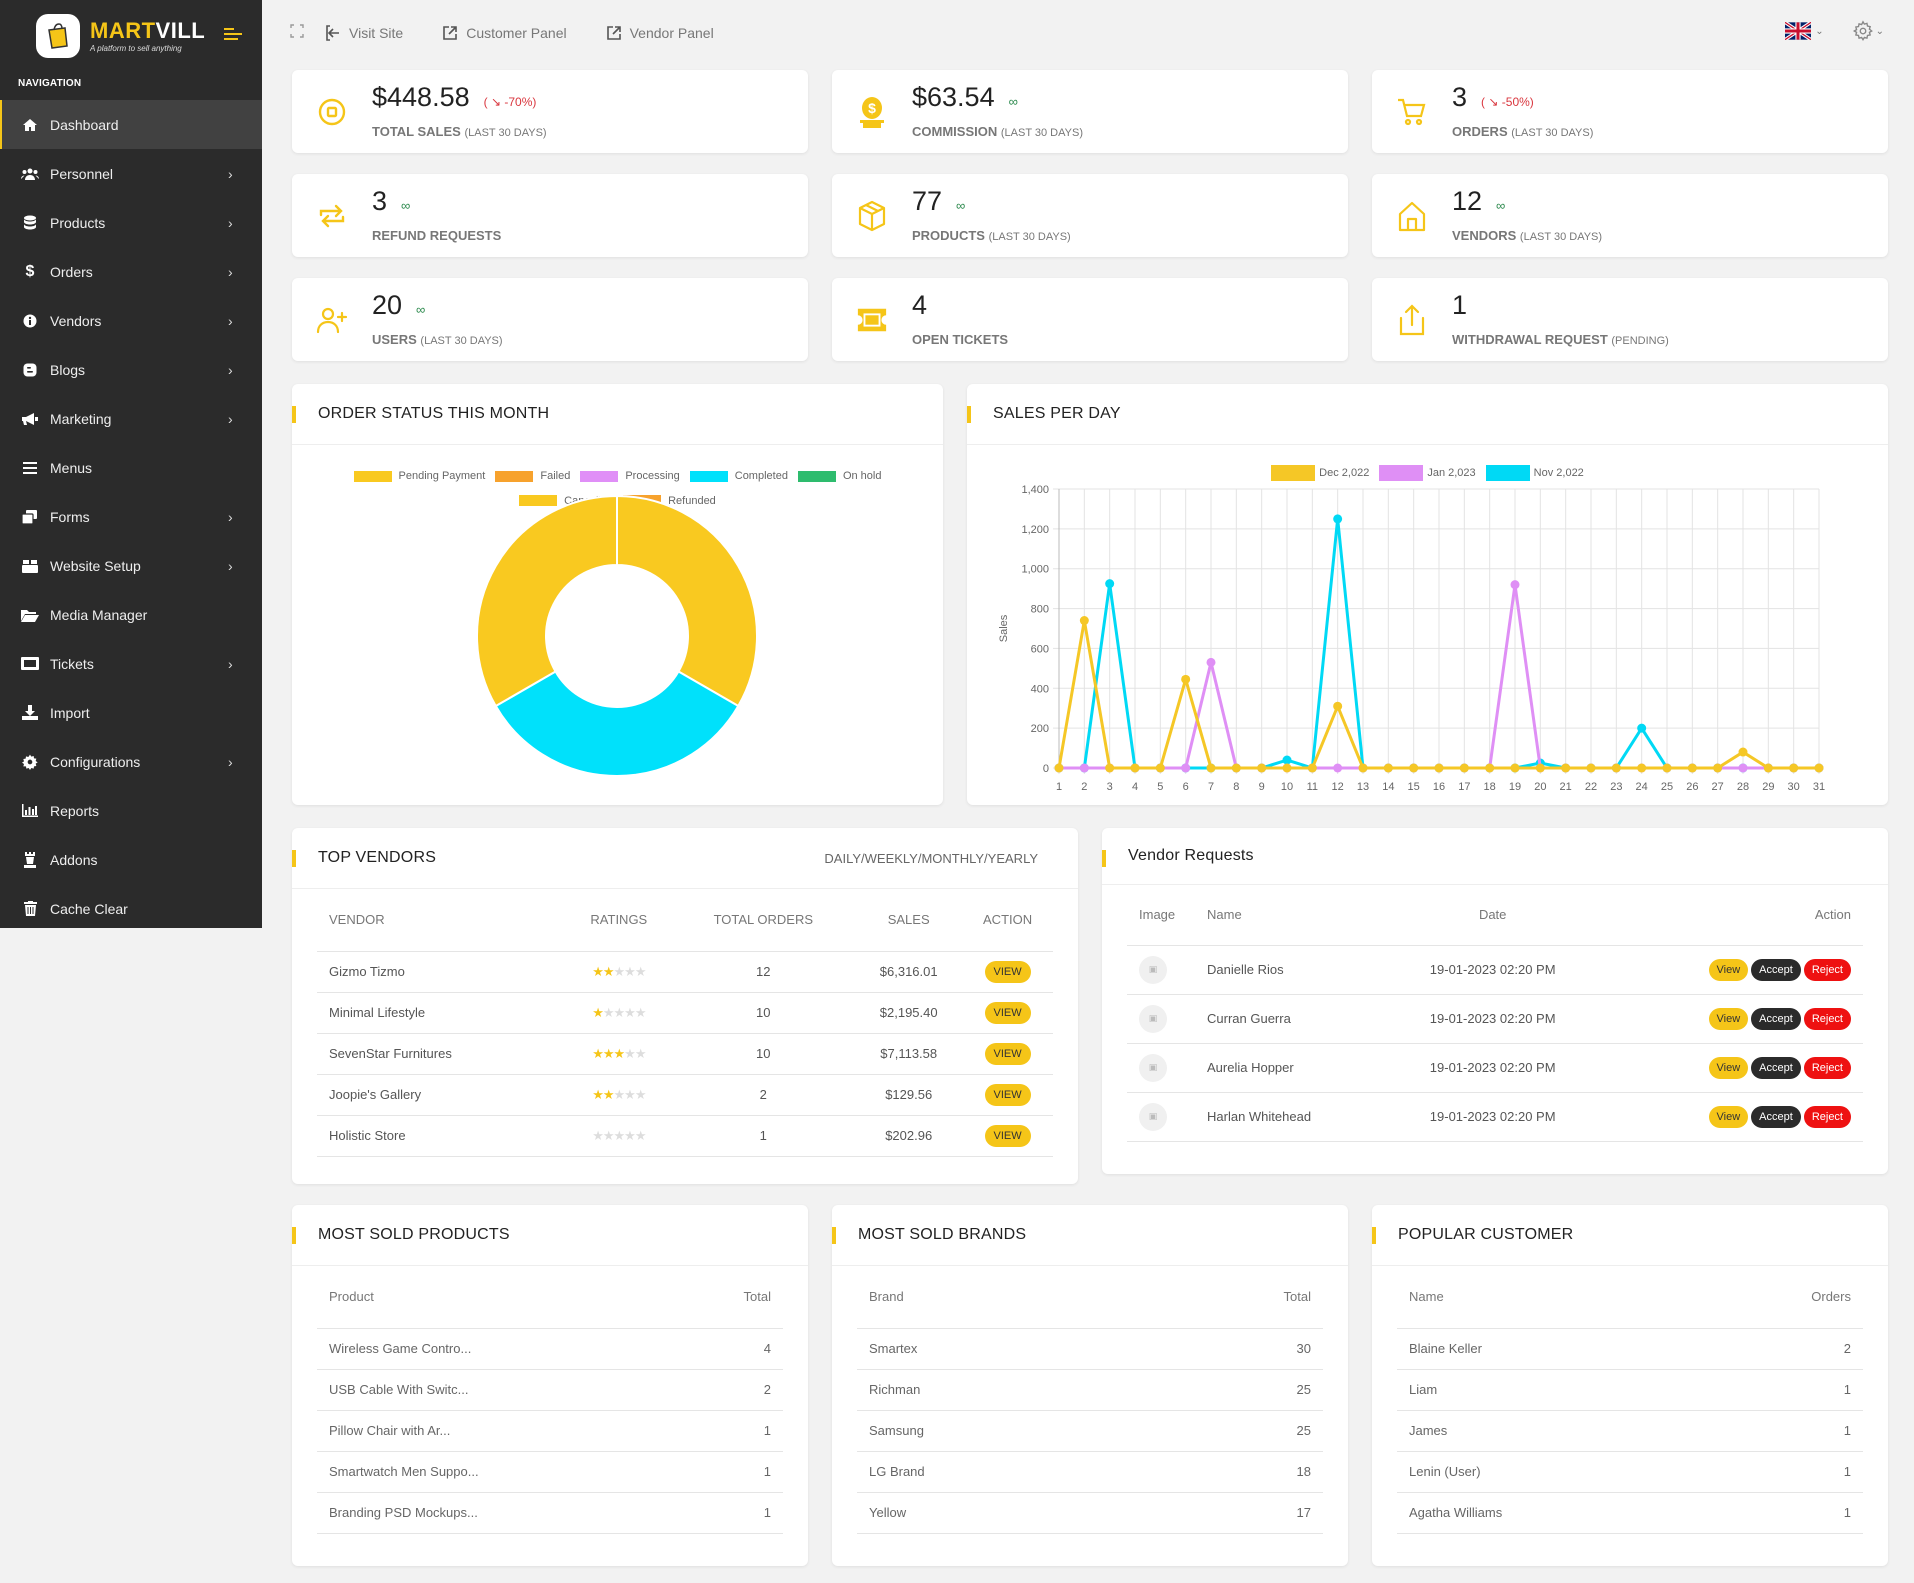  What do you see at coordinates (1630, 1472) in the screenshot?
I see `table-row: Lenin (User) 1` at bounding box center [1630, 1472].